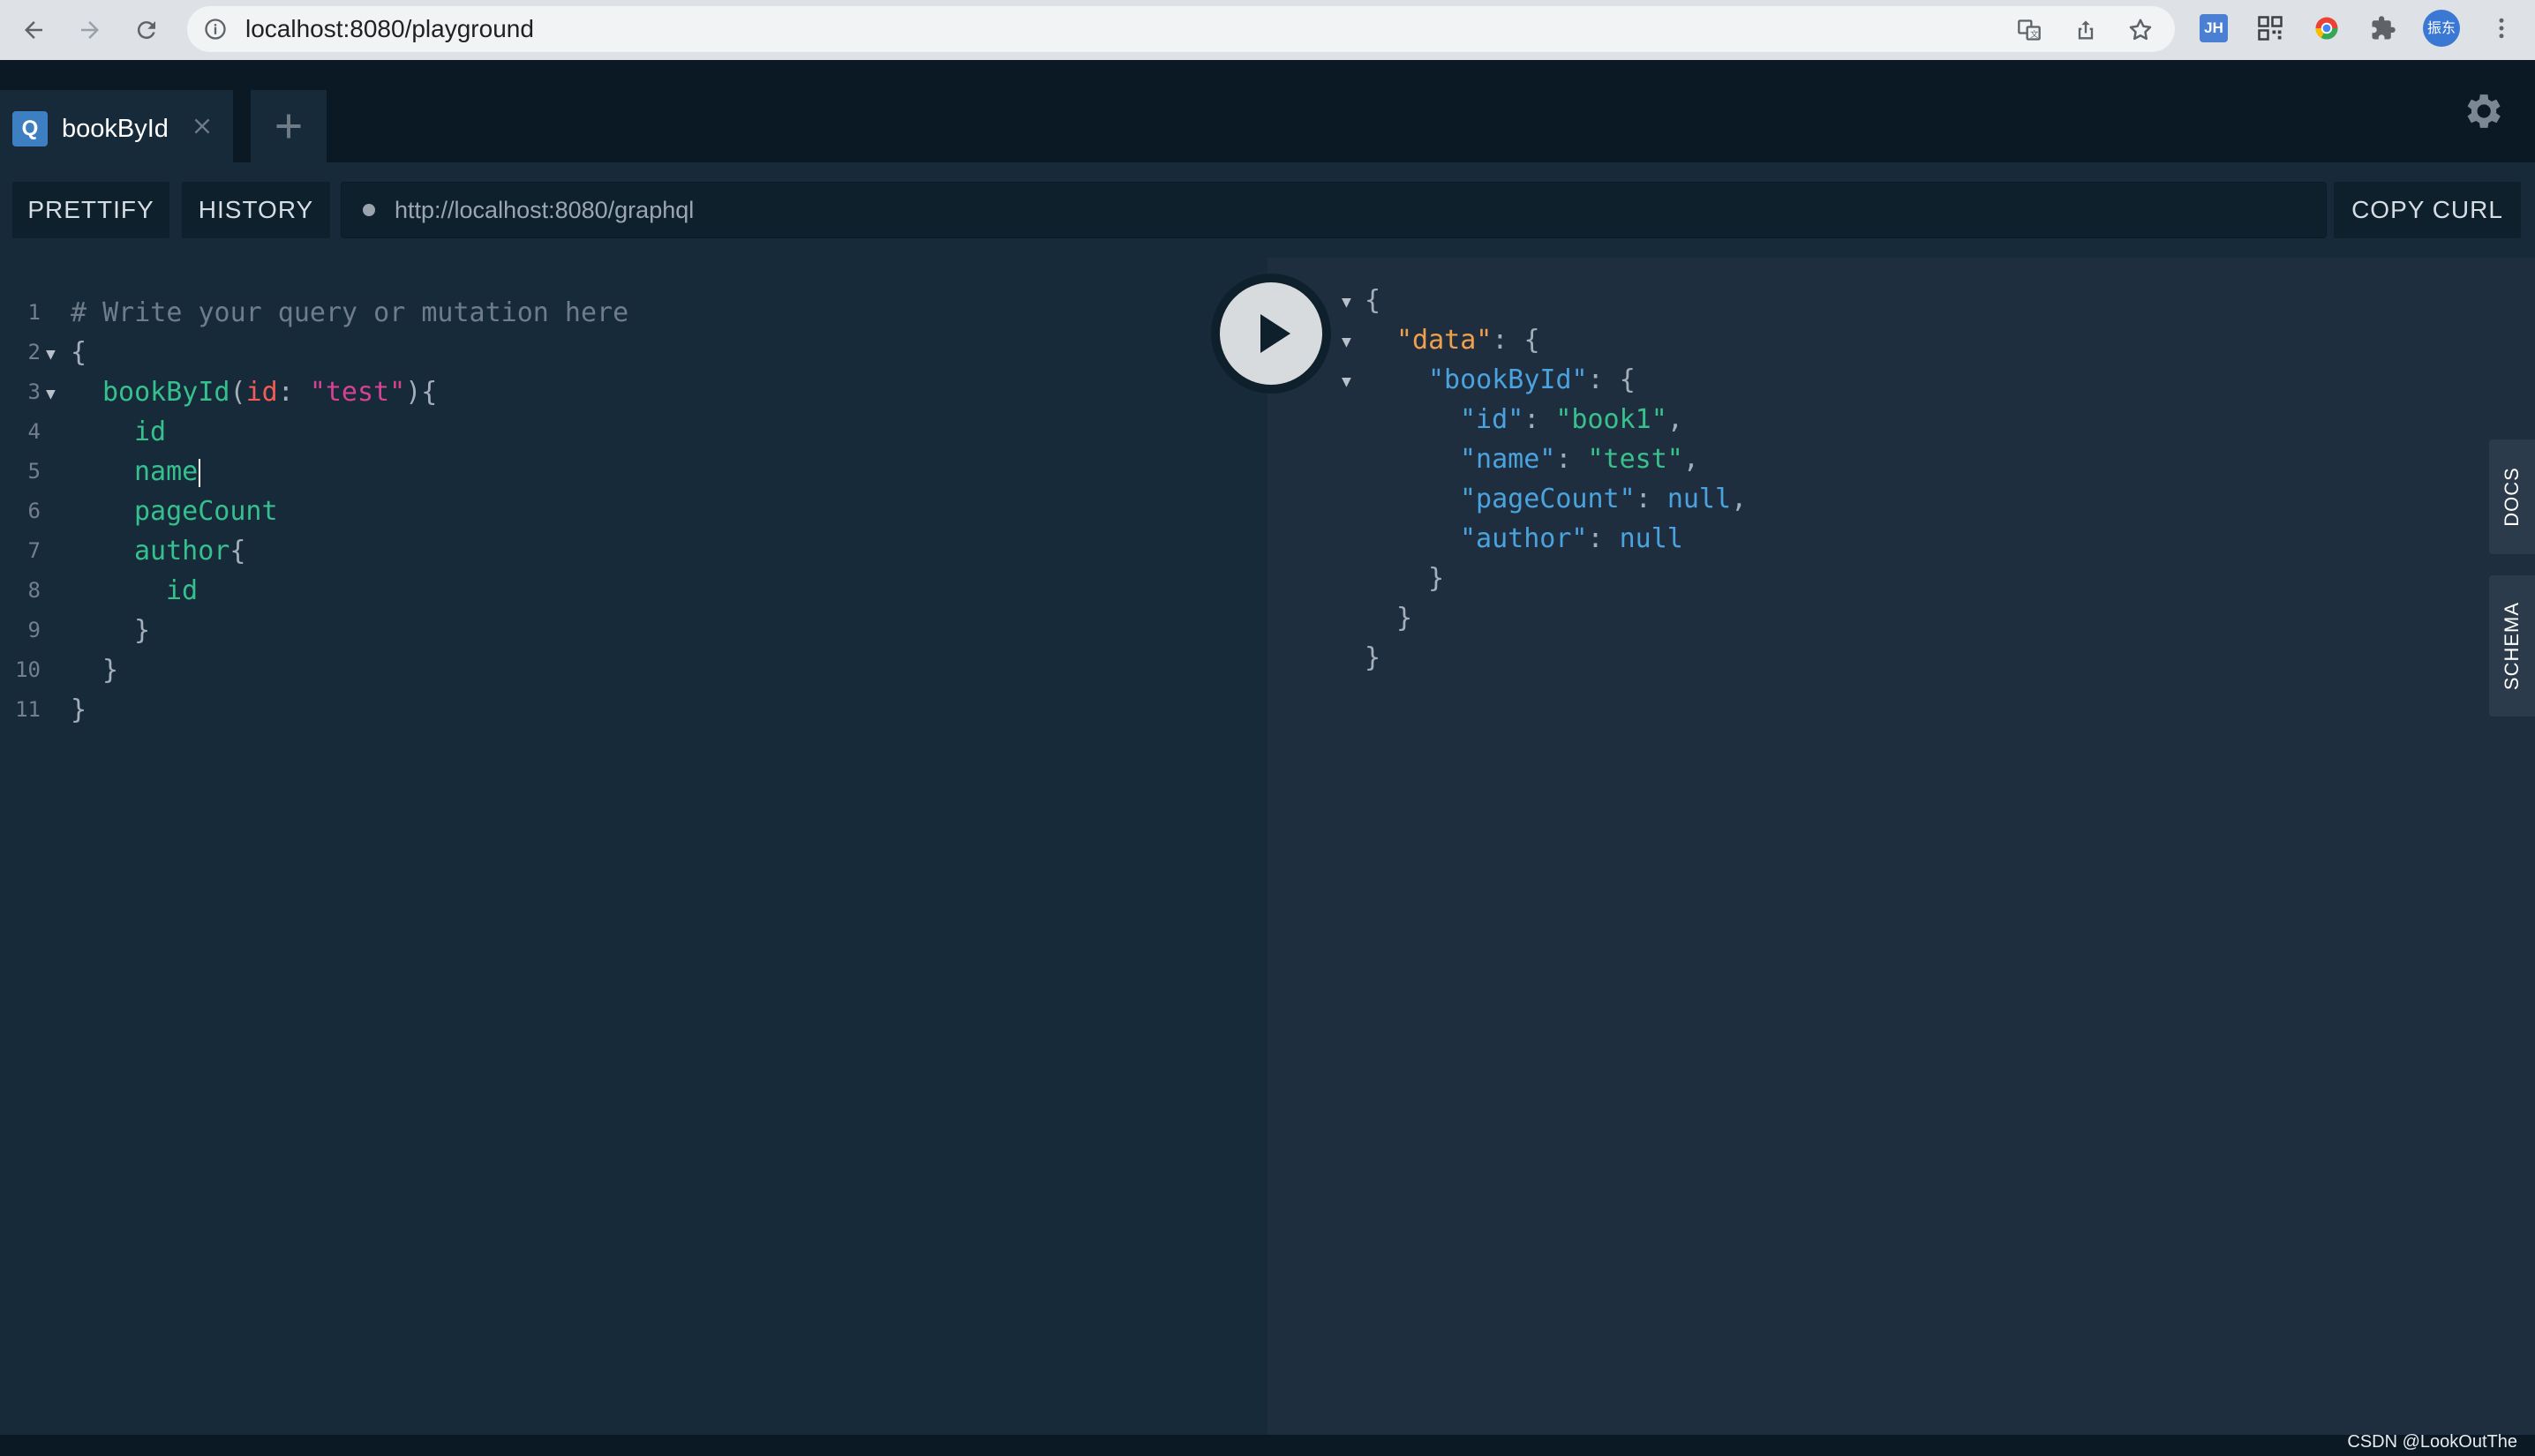  I want to click on reload-button, so click(146, 30).